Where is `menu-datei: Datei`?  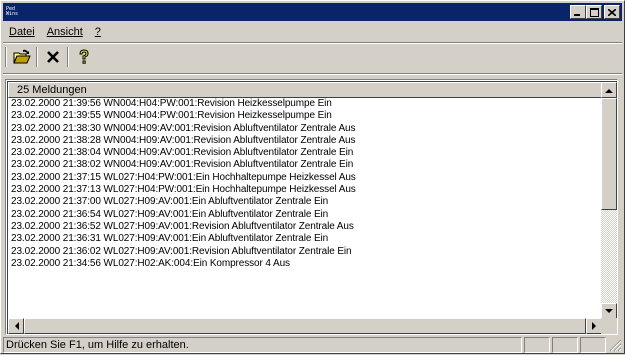 menu-datei: Datei is located at coordinates (22, 32).